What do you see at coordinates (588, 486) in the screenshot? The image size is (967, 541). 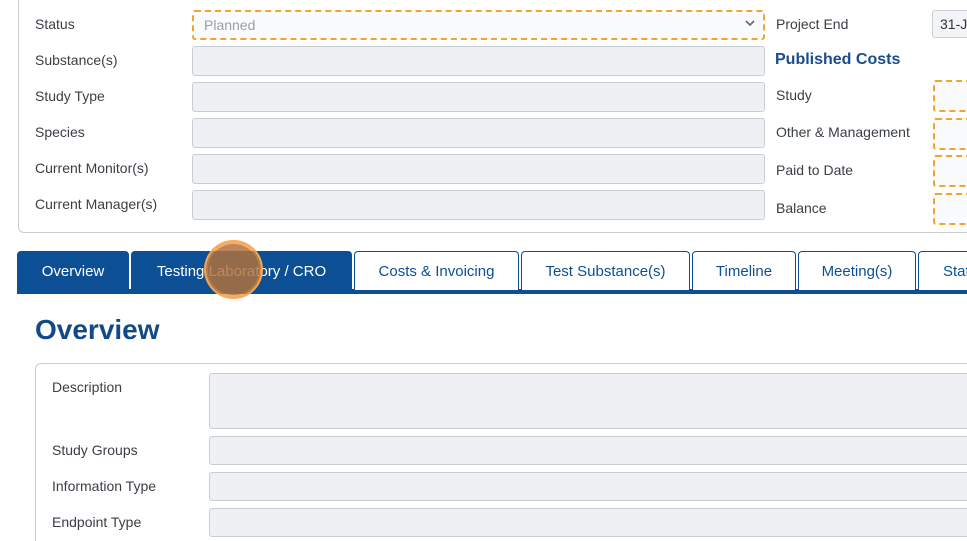 I see `information-type-field` at bounding box center [588, 486].